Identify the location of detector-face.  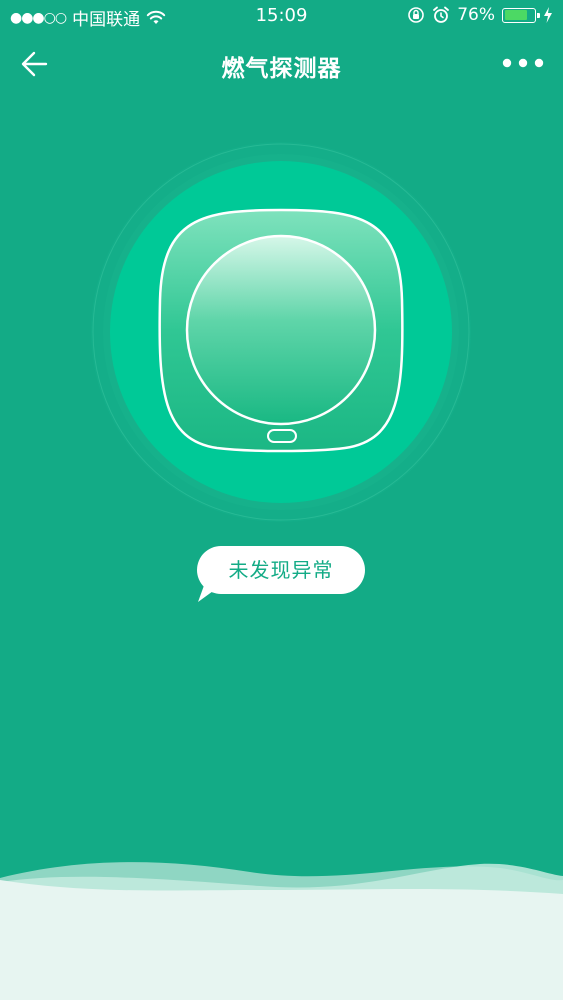
(281, 330).